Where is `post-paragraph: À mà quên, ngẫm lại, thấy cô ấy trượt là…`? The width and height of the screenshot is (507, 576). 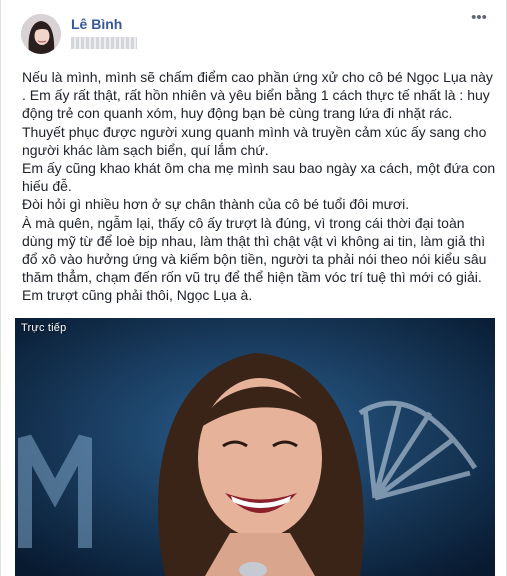 post-paragraph: À mà quên, ngẫm lại, thấy cô ấy trượt là… is located at coordinates (254, 250).